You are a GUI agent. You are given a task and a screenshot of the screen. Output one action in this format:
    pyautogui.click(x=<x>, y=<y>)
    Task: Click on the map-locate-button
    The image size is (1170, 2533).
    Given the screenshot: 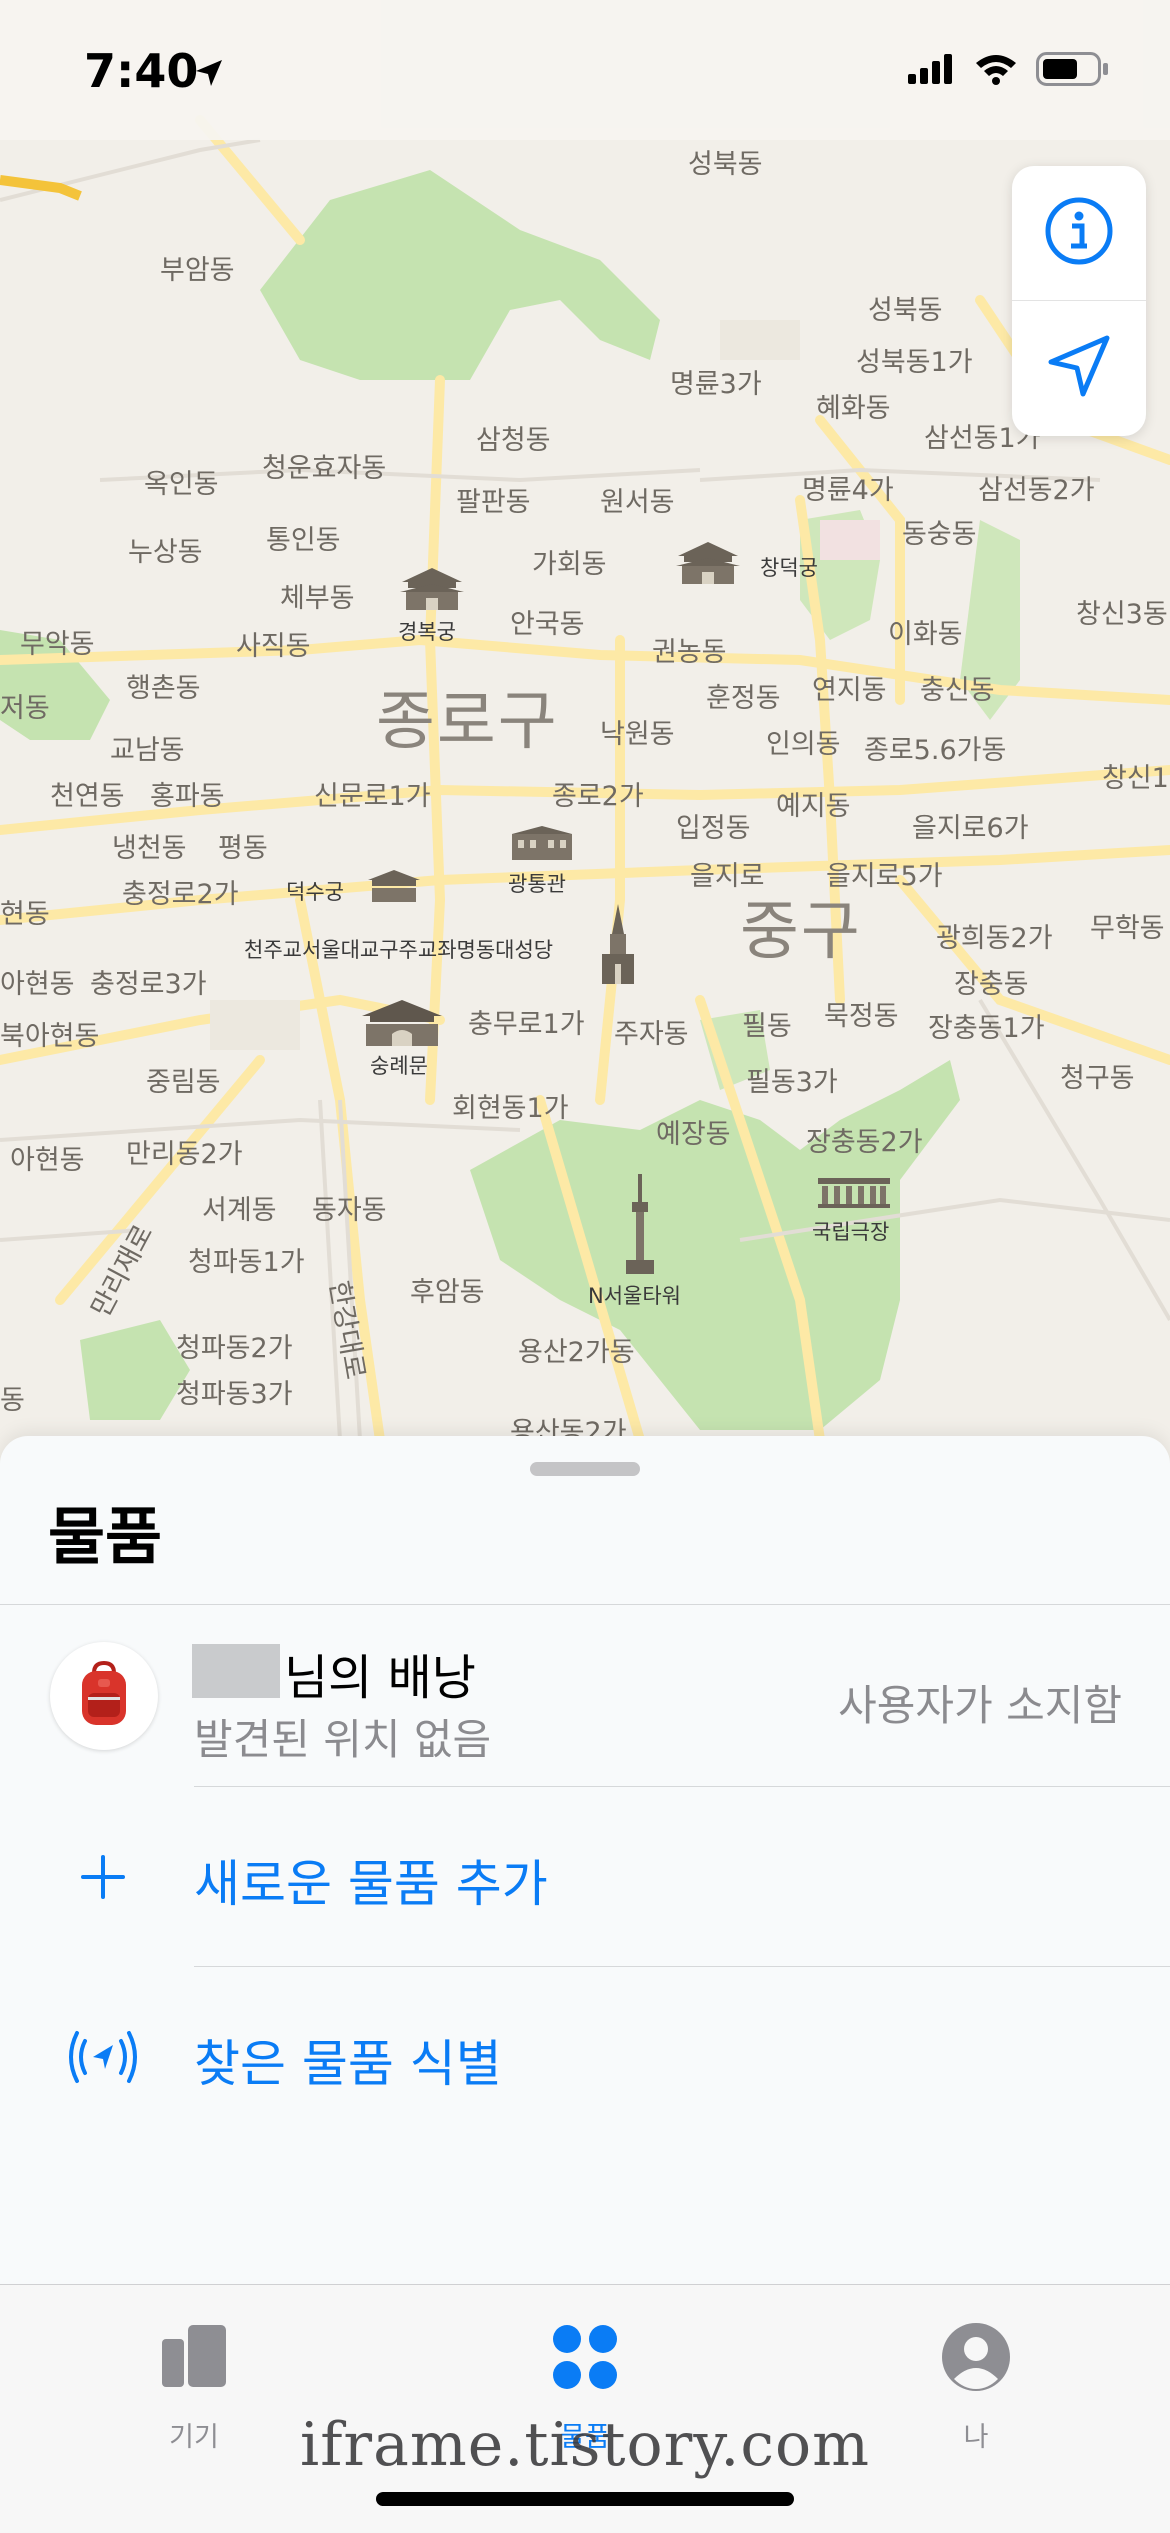 What is the action you would take?
    pyautogui.click(x=1079, y=368)
    